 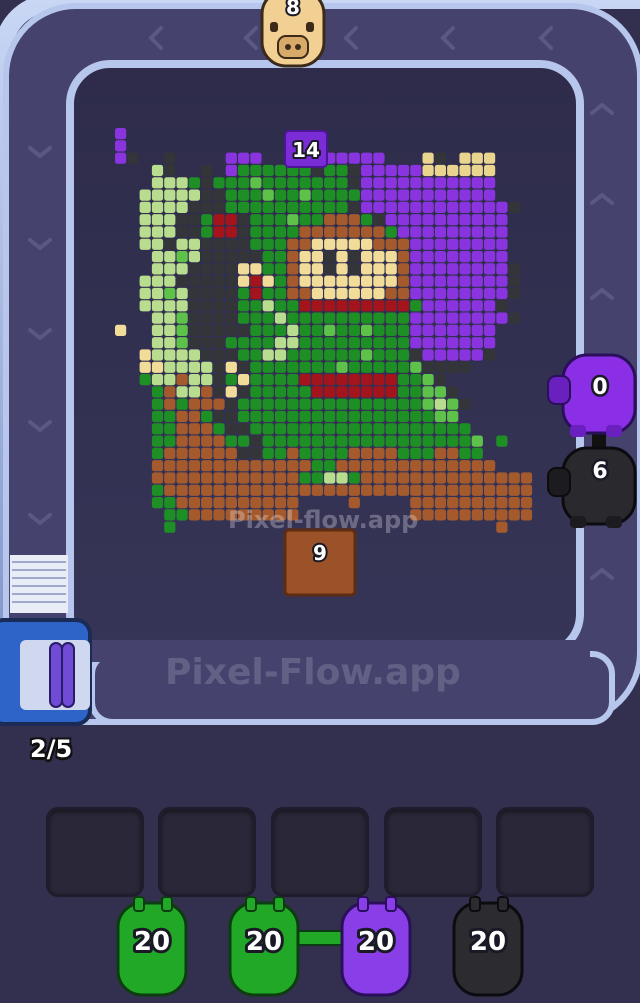 What do you see at coordinates (264, 946) in the screenshot?
I see `queue-pig-2: 20` at bounding box center [264, 946].